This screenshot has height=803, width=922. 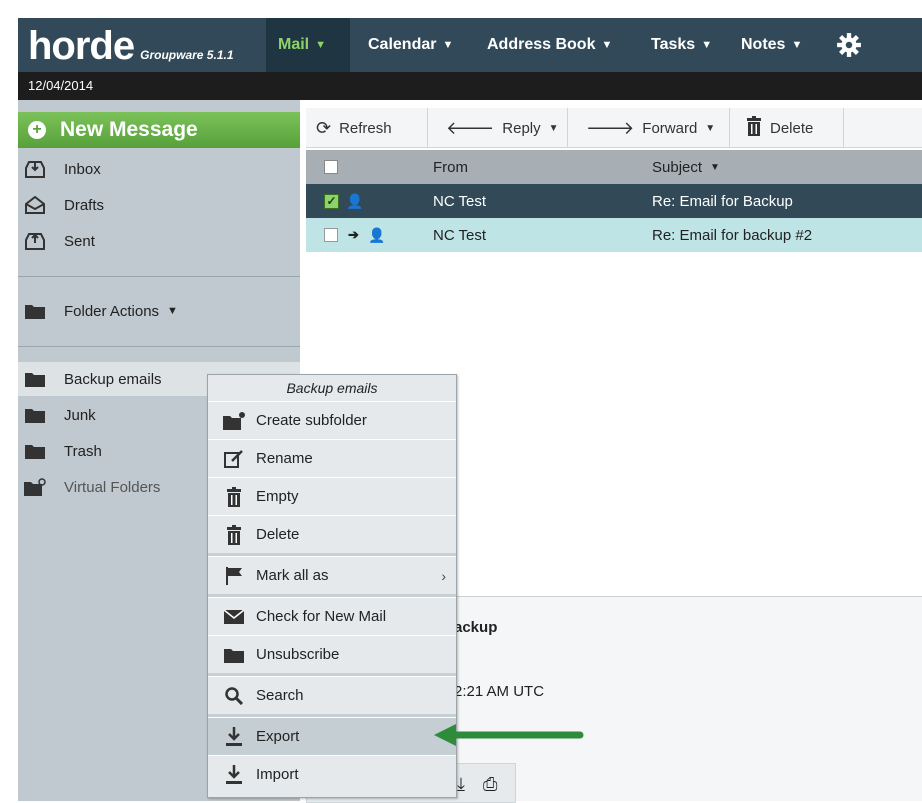 What do you see at coordinates (277, 496) in the screenshot?
I see `menu-label: Empty` at bounding box center [277, 496].